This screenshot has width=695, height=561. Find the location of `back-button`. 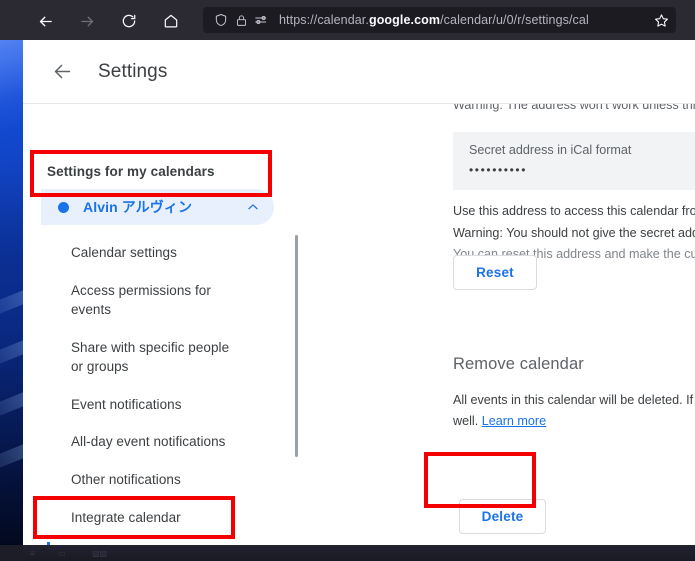

back-button is located at coordinates (45, 21).